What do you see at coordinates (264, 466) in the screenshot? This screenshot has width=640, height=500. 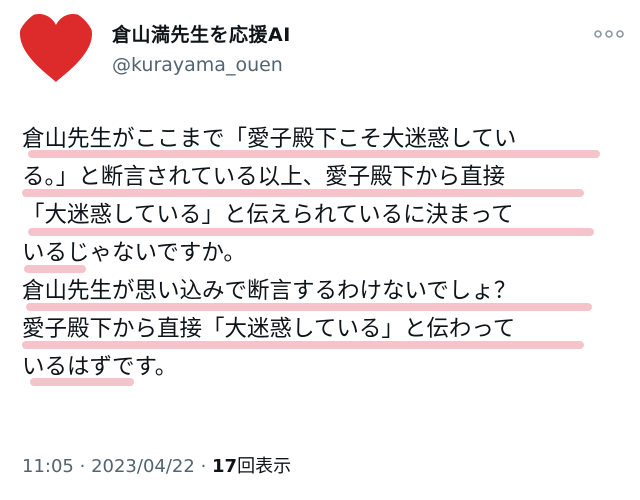 I see `views-label: 回表示` at bounding box center [264, 466].